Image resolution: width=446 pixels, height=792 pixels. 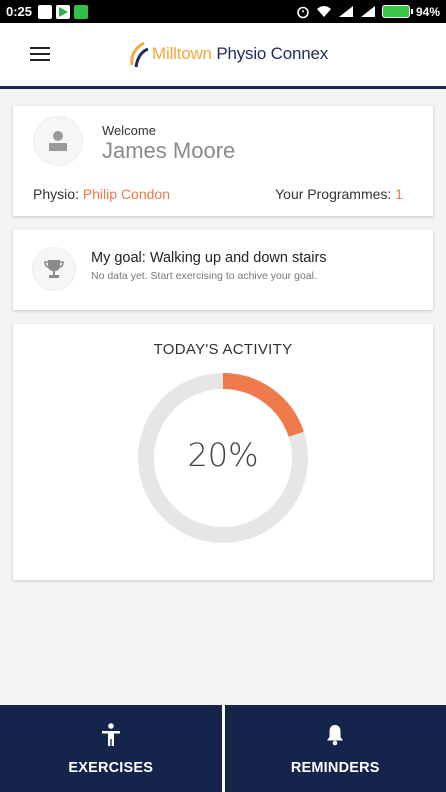 I want to click on person-icon, so click(x=110, y=734).